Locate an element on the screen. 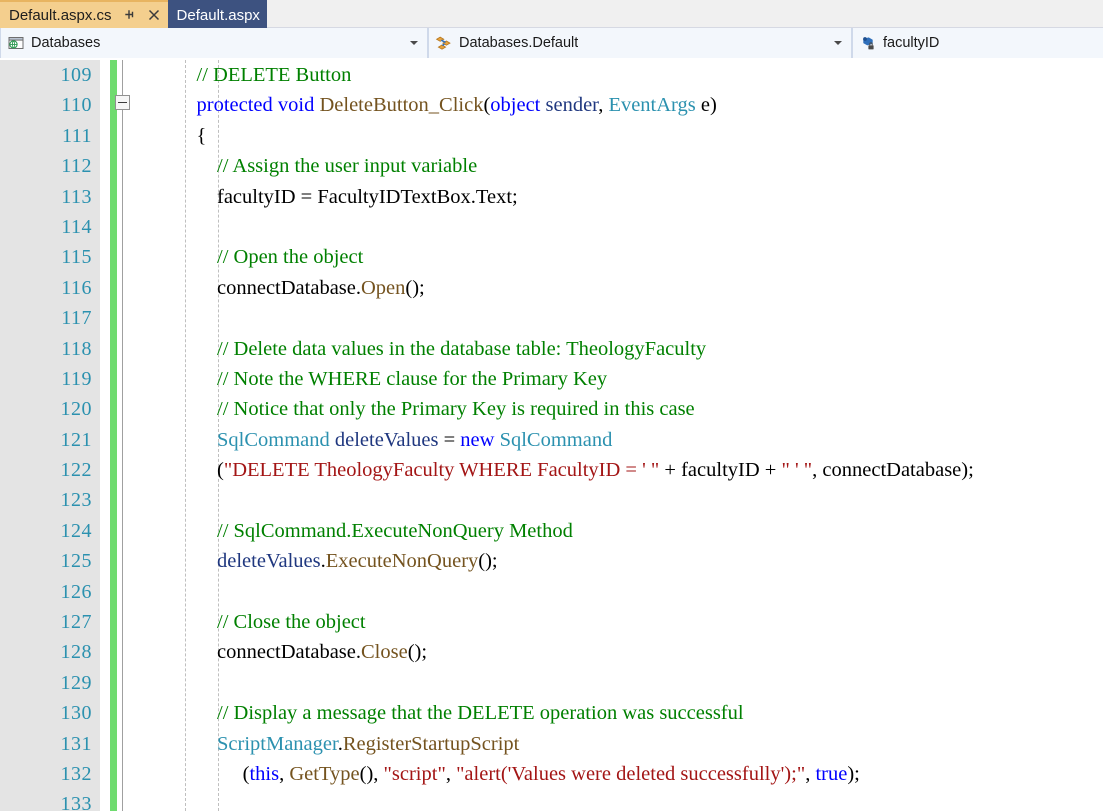 Image resolution: width=1103 pixels, height=811 pixels. code-token: GetType is located at coordinates (324, 773).